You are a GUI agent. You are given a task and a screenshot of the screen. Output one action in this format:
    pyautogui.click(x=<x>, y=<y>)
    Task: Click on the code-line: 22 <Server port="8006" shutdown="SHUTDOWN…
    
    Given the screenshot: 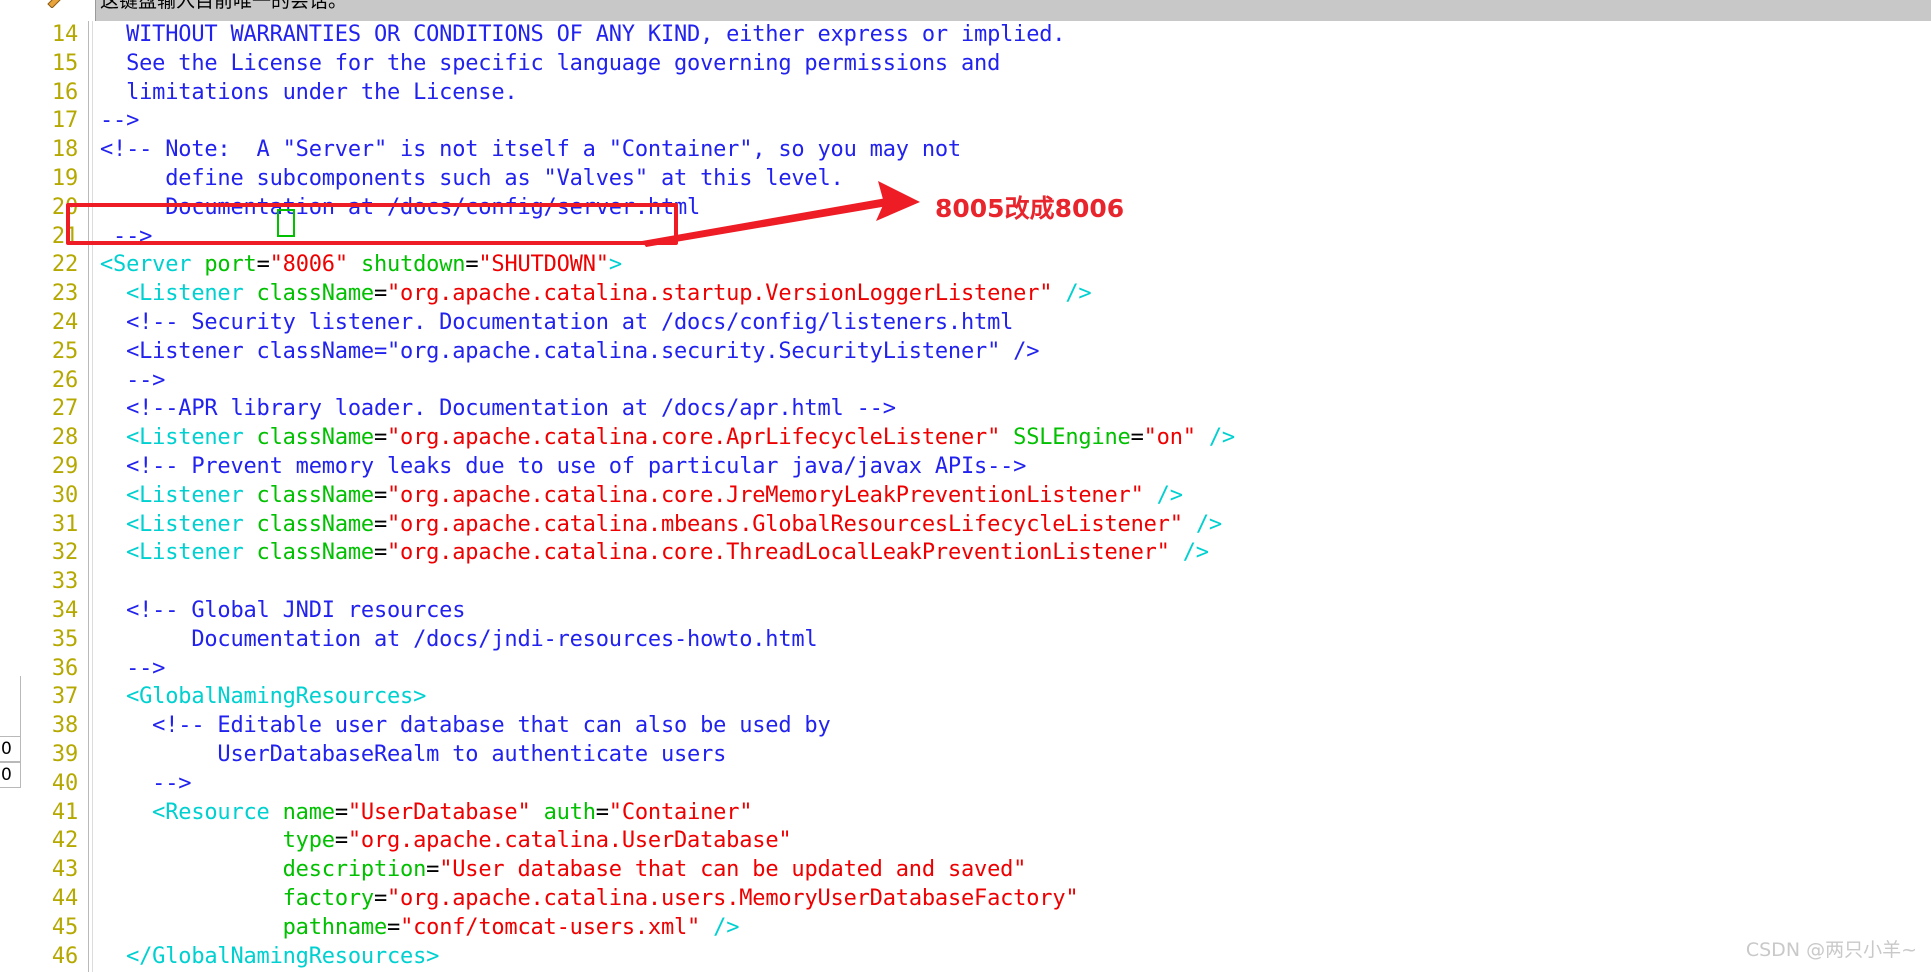 What is the action you would take?
    pyautogui.click(x=965, y=265)
    